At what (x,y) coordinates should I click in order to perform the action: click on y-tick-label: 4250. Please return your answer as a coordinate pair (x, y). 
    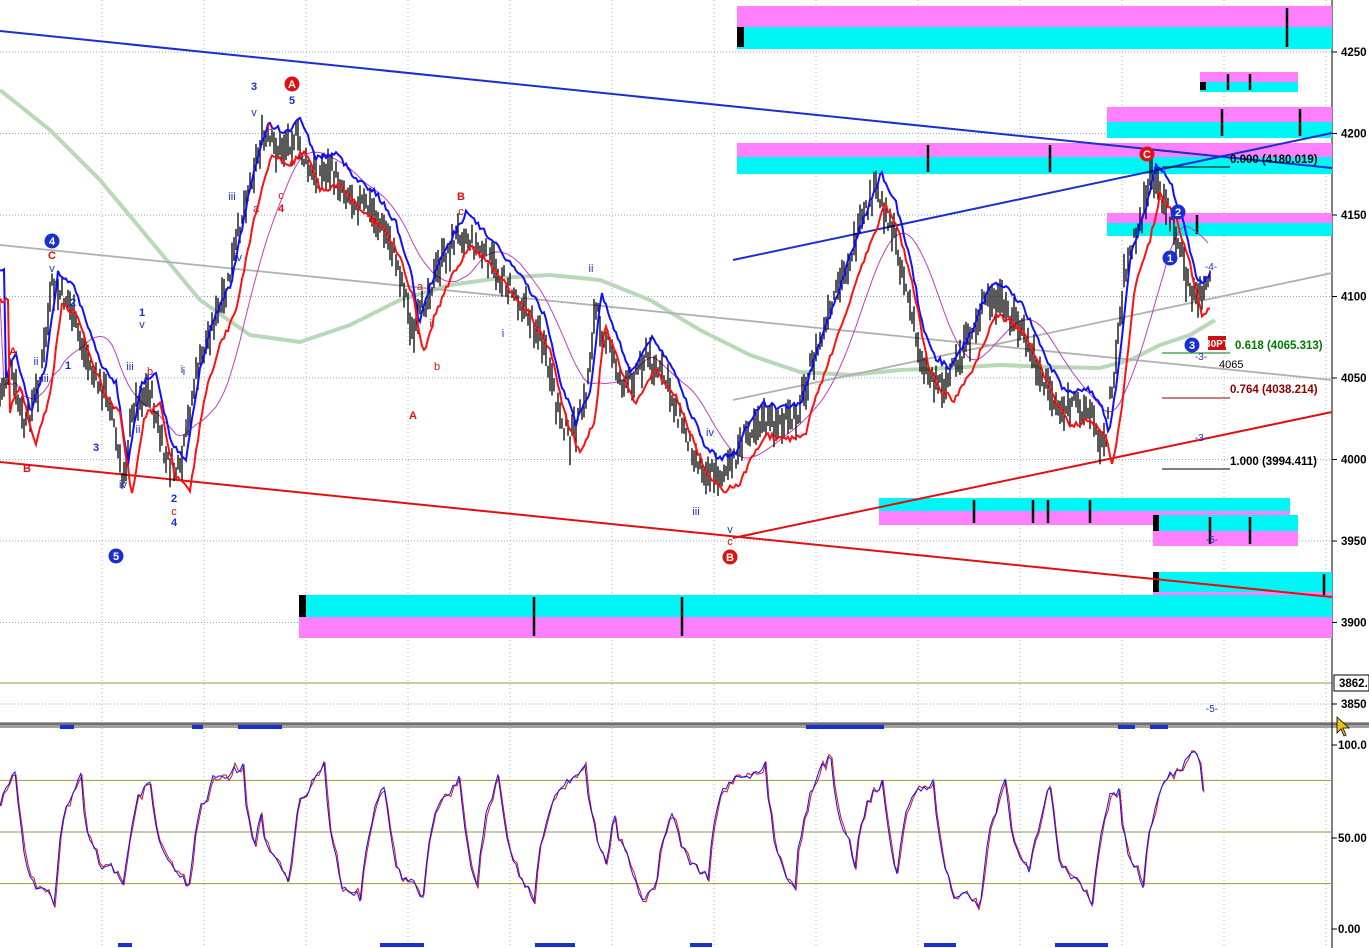
    Looking at the image, I should click on (1354, 53).